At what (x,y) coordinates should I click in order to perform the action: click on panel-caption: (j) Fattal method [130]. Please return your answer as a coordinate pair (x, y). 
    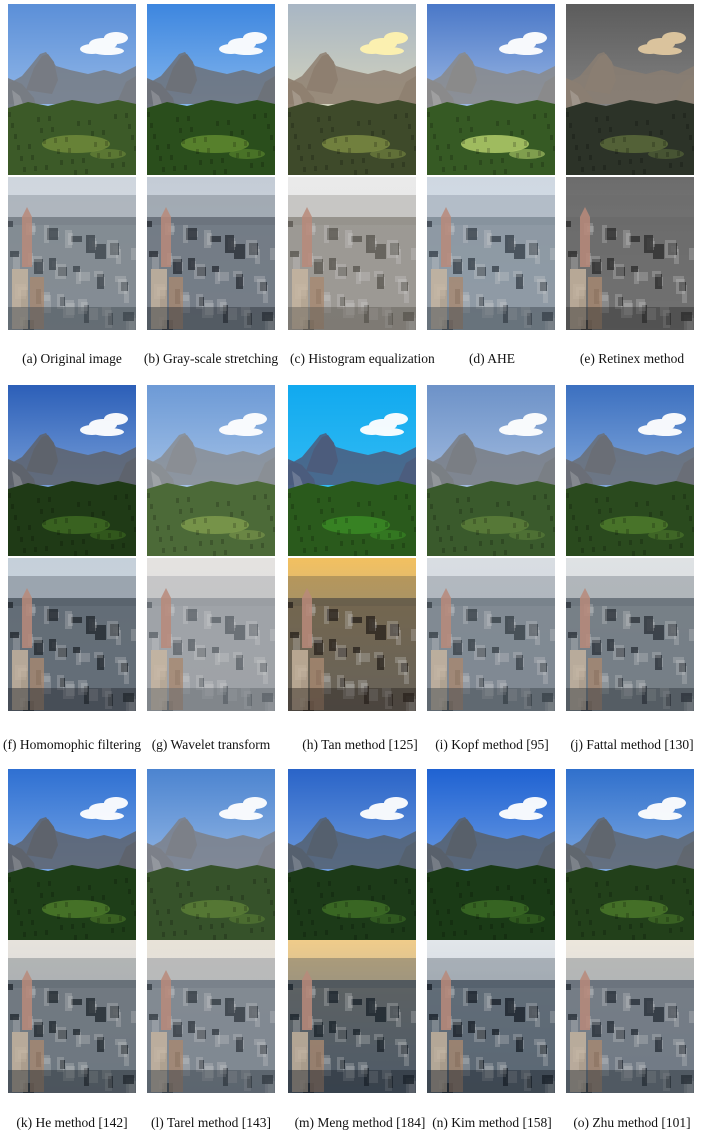
    Looking at the image, I should click on (632, 744).